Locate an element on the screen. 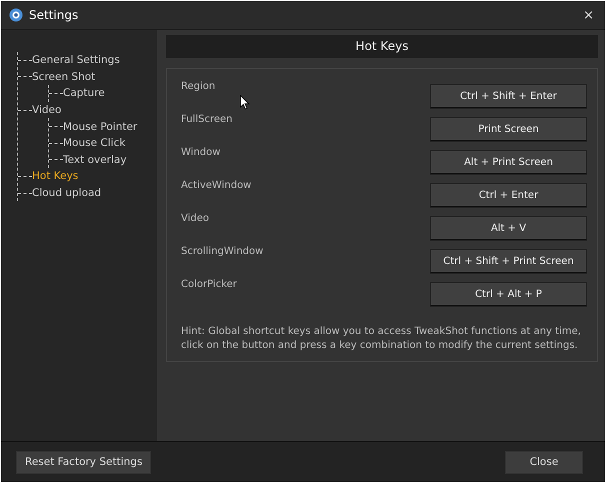 This screenshot has height=483, width=606. hotkey-label: FullScreen is located at coordinates (206, 119).